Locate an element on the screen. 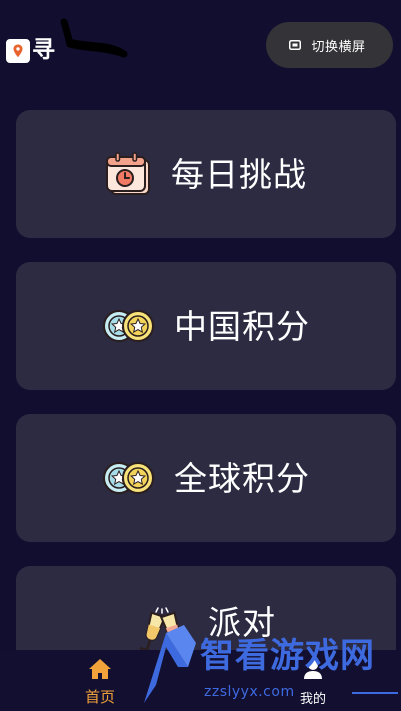 This screenshot has width=401, height=711. calendar-icon is located at coordinates (129, 174).